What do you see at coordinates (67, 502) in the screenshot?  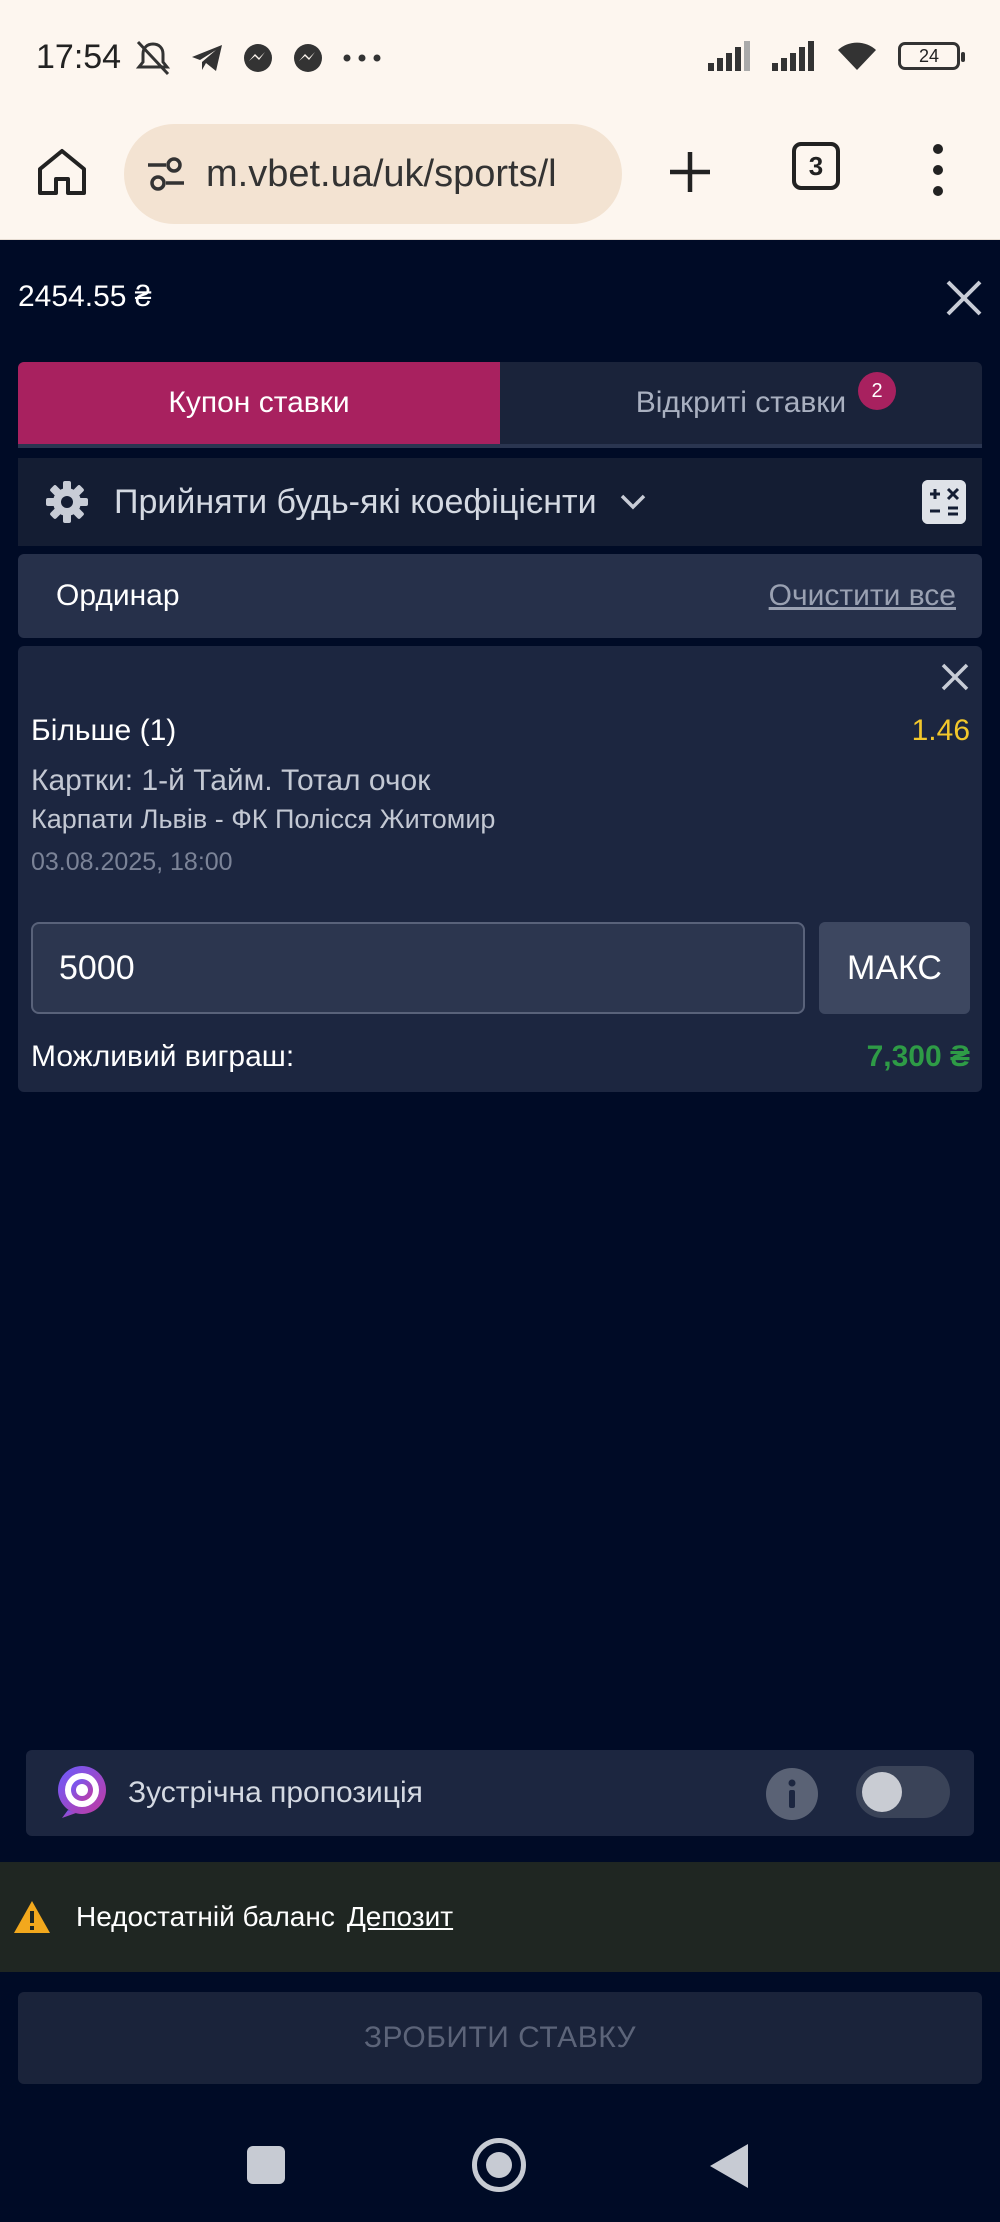 I see `gear-icon` at bounding box center [67, 502].